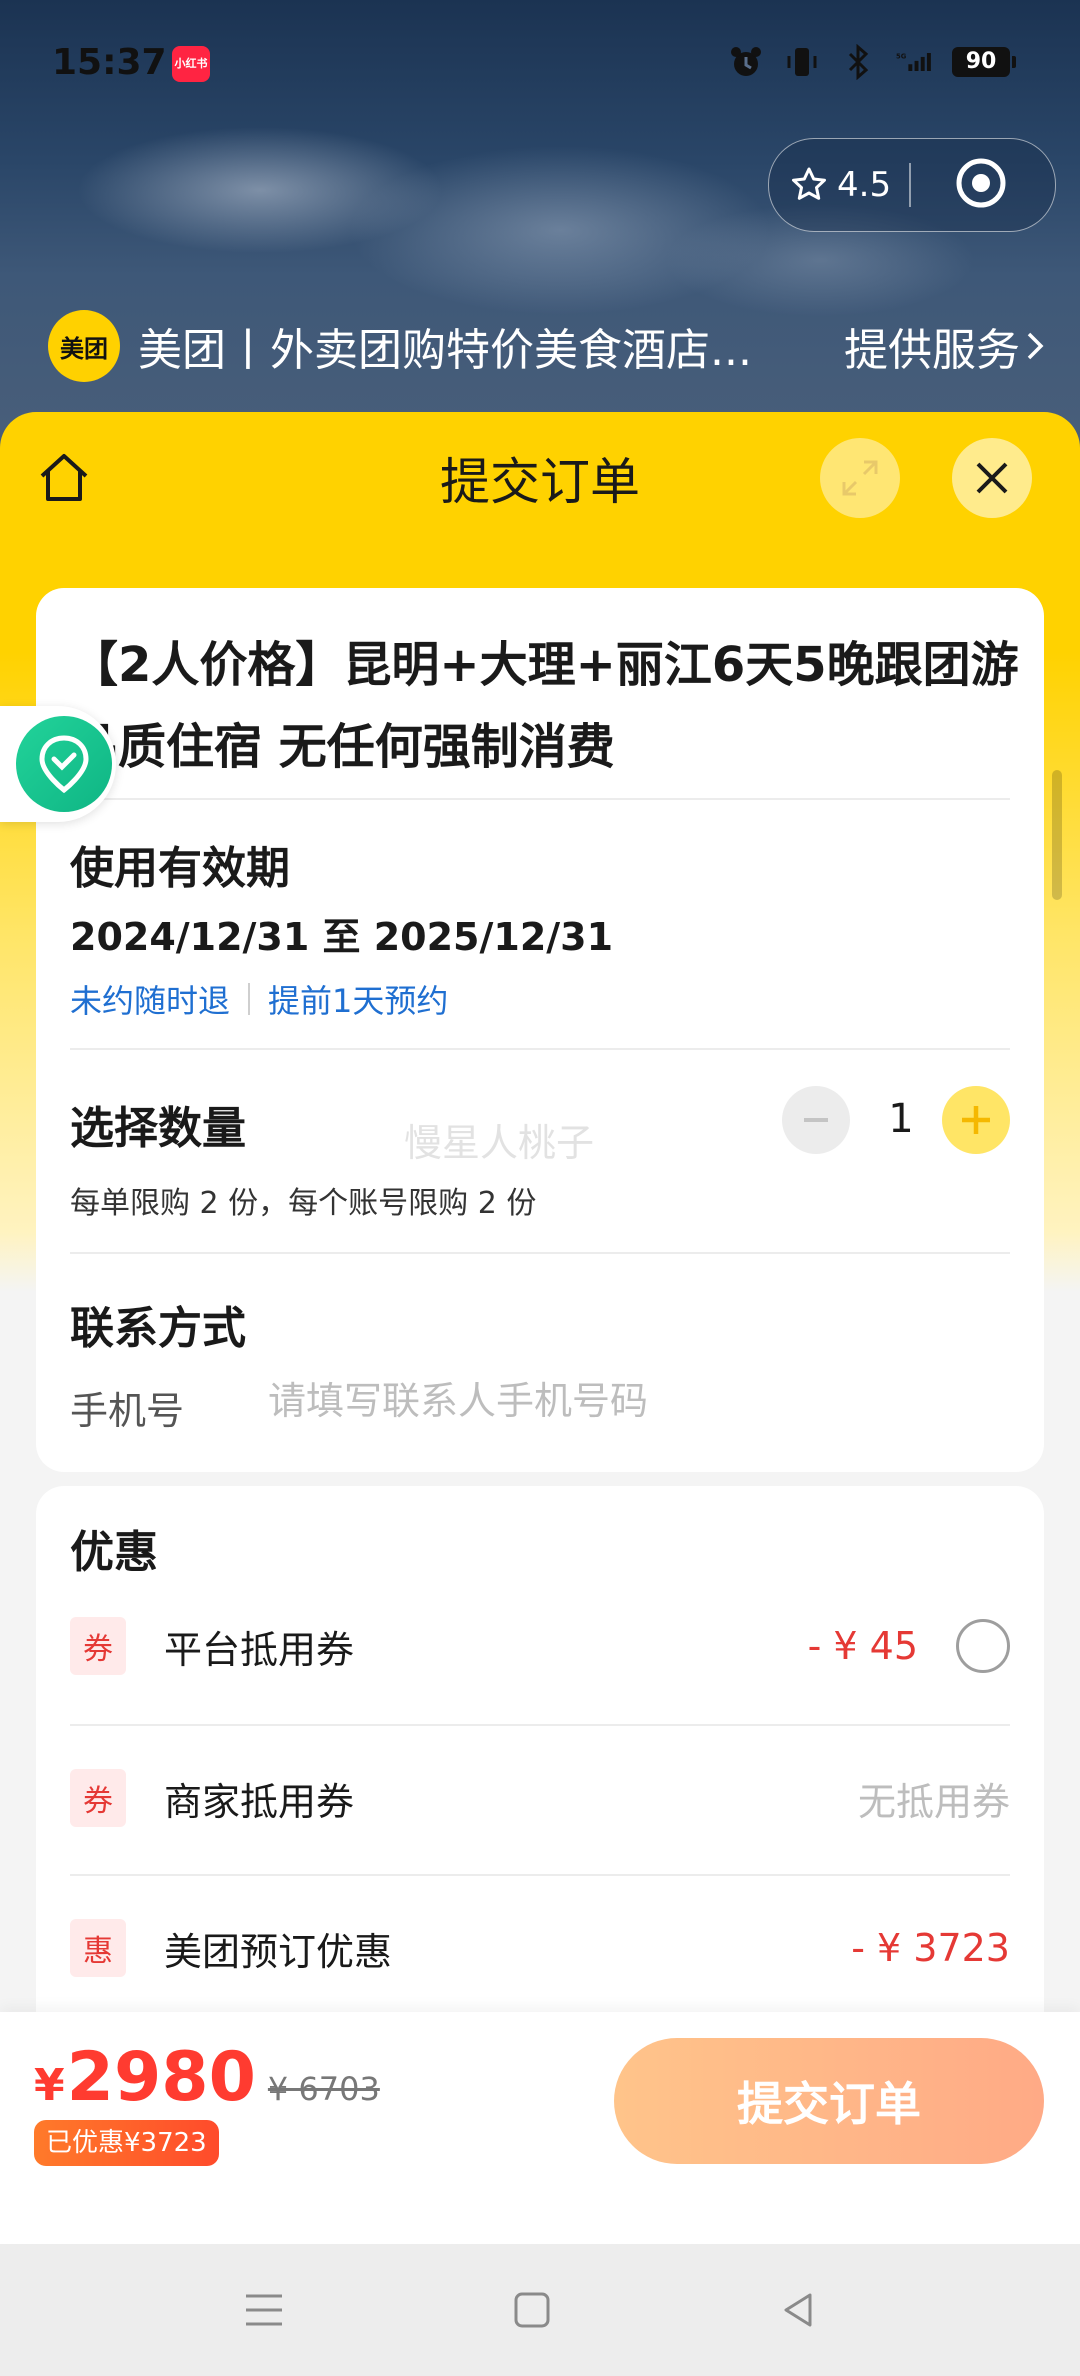 This screenshot has width=1080, height=2376. What do you see at coordinates (901, 57) in the screenshot?
I see `svg-text: 5G` at bounding box center [901, 57].